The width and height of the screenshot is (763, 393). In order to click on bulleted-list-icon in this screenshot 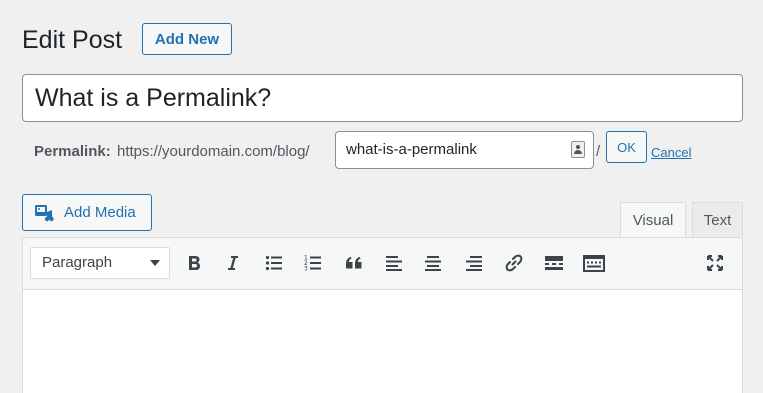, I will do `click(273, 263)`.